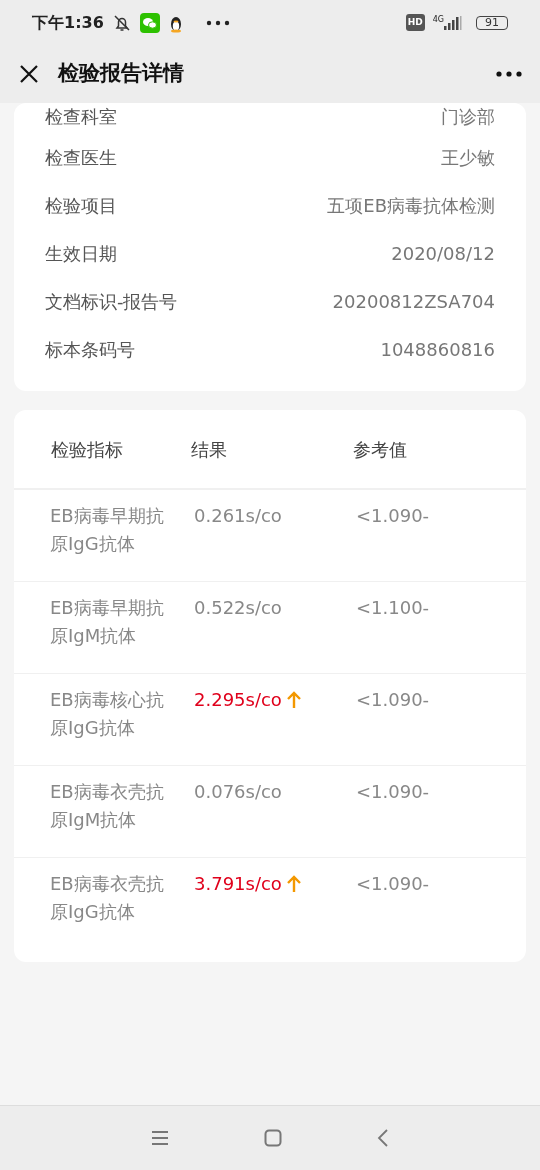 The width and height of the screenshot is (540, 1170). What do you see at coordinates (81, 157) in the screenshot?
I see `info-label: 检查医生` at bounding box center [81, 157].